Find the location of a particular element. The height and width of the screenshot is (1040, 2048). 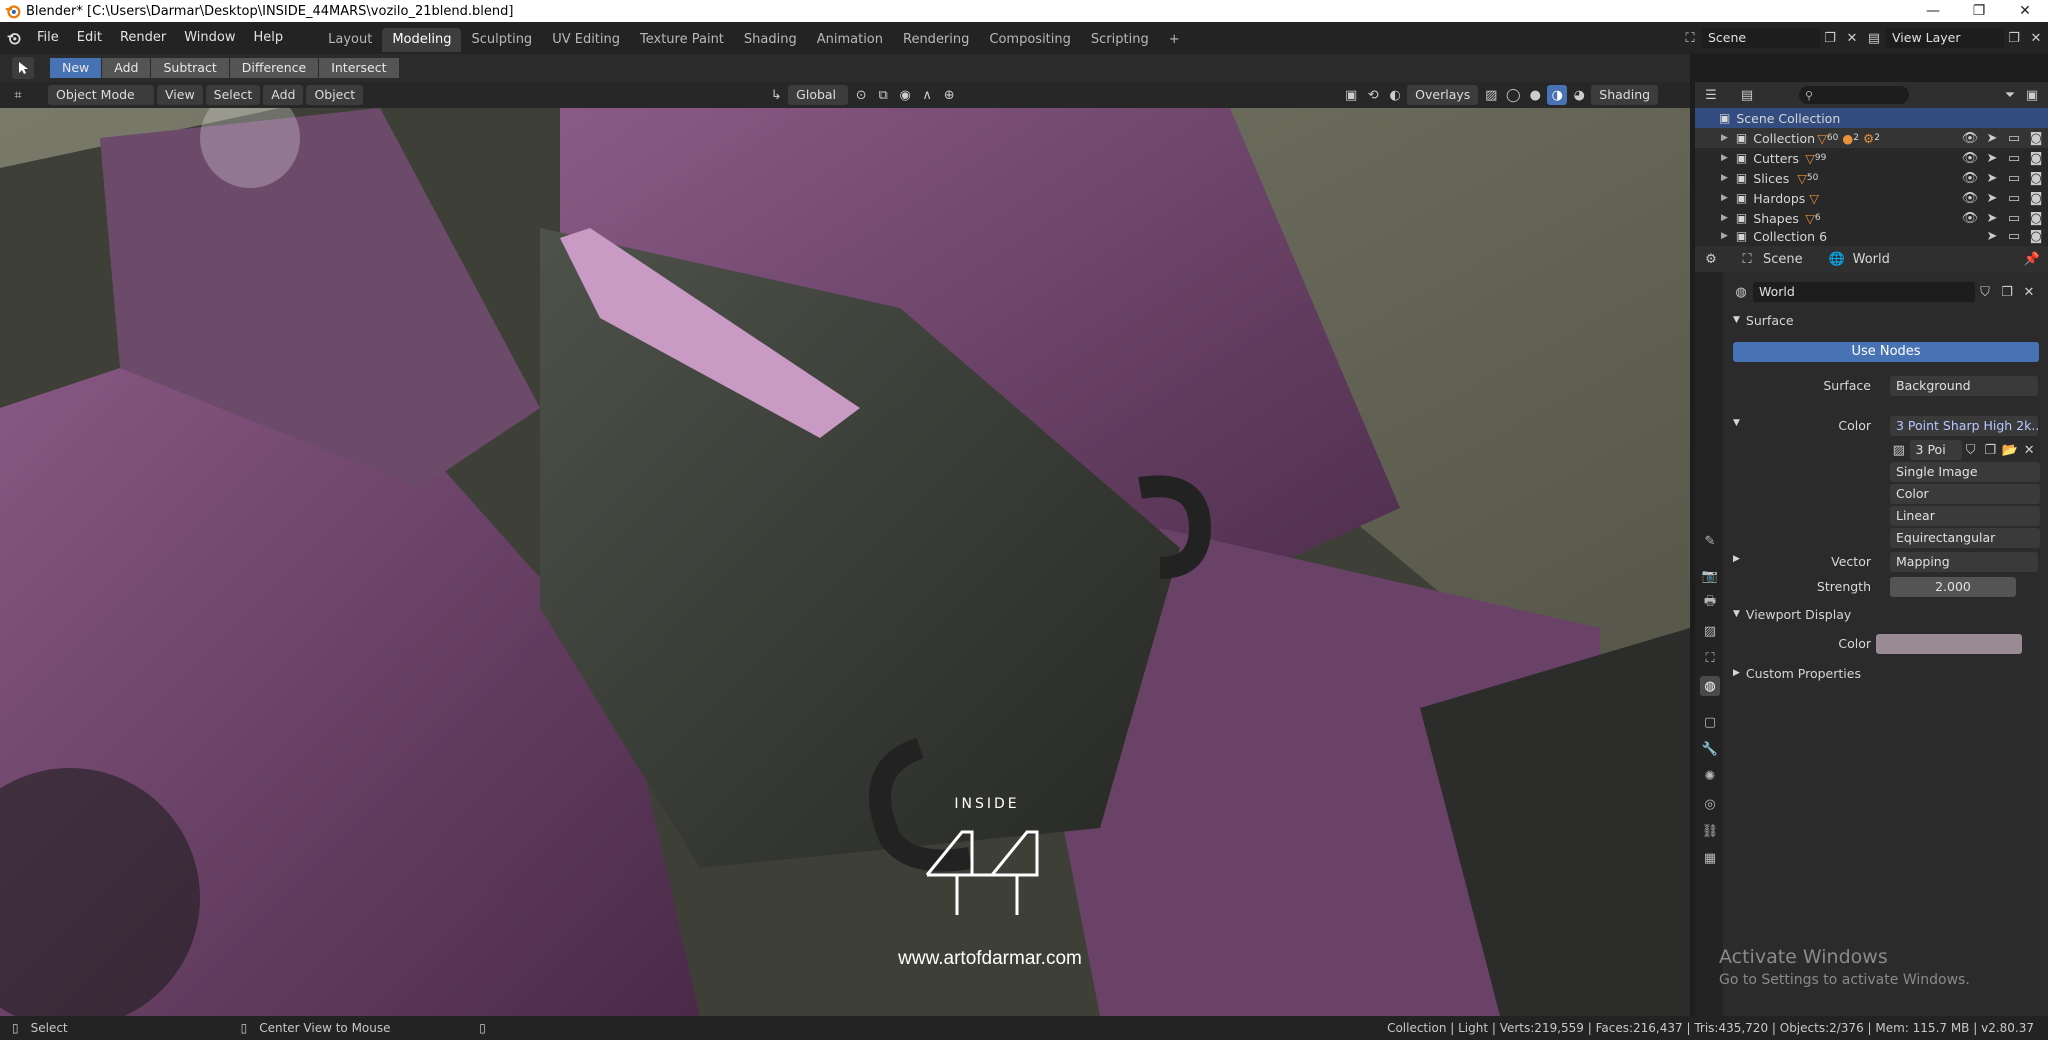

image-duplicate-icon: ❐ is located at coordinates (1990, 450).